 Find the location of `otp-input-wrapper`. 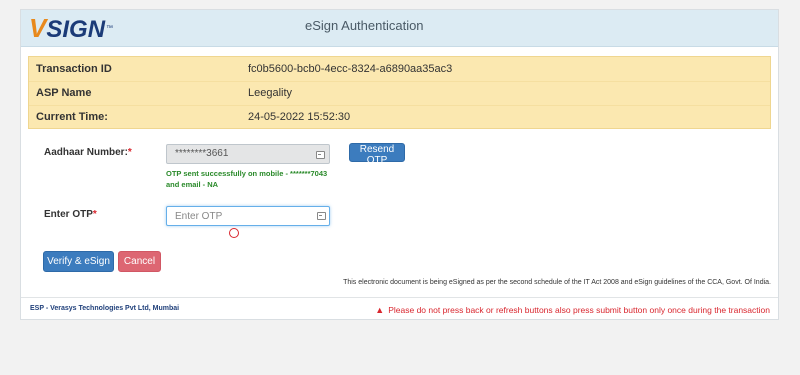

otp-input-wrapper is located at coordinates (248, 216).